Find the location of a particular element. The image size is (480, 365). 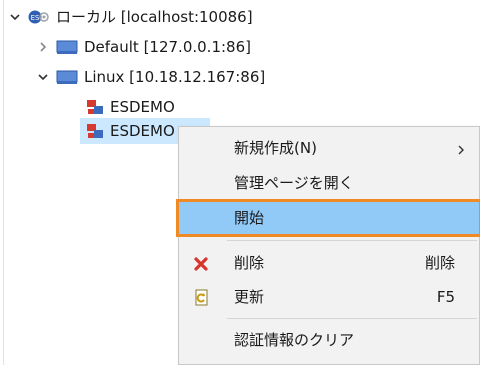

menu-item-shortcut: F5 is located at coordinates (445, 297).